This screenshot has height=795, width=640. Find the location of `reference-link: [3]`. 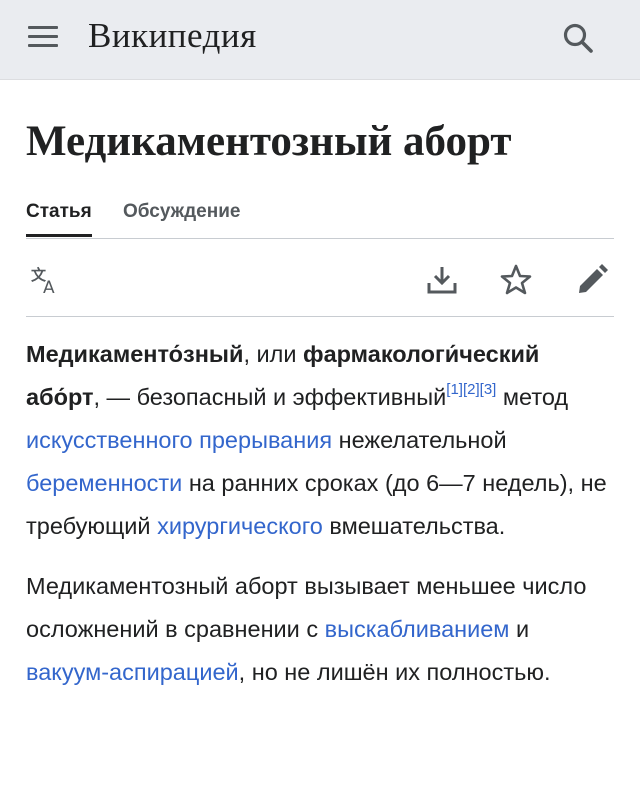

reference-link: [3] is located at coordinates (488, 389).